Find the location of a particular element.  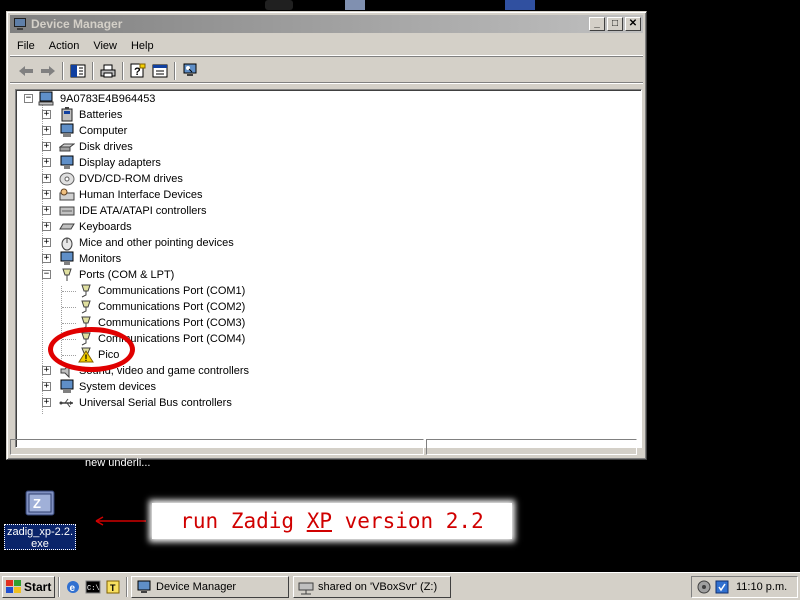

quicklaunch-ie: e is located at coordinates (73, 587).